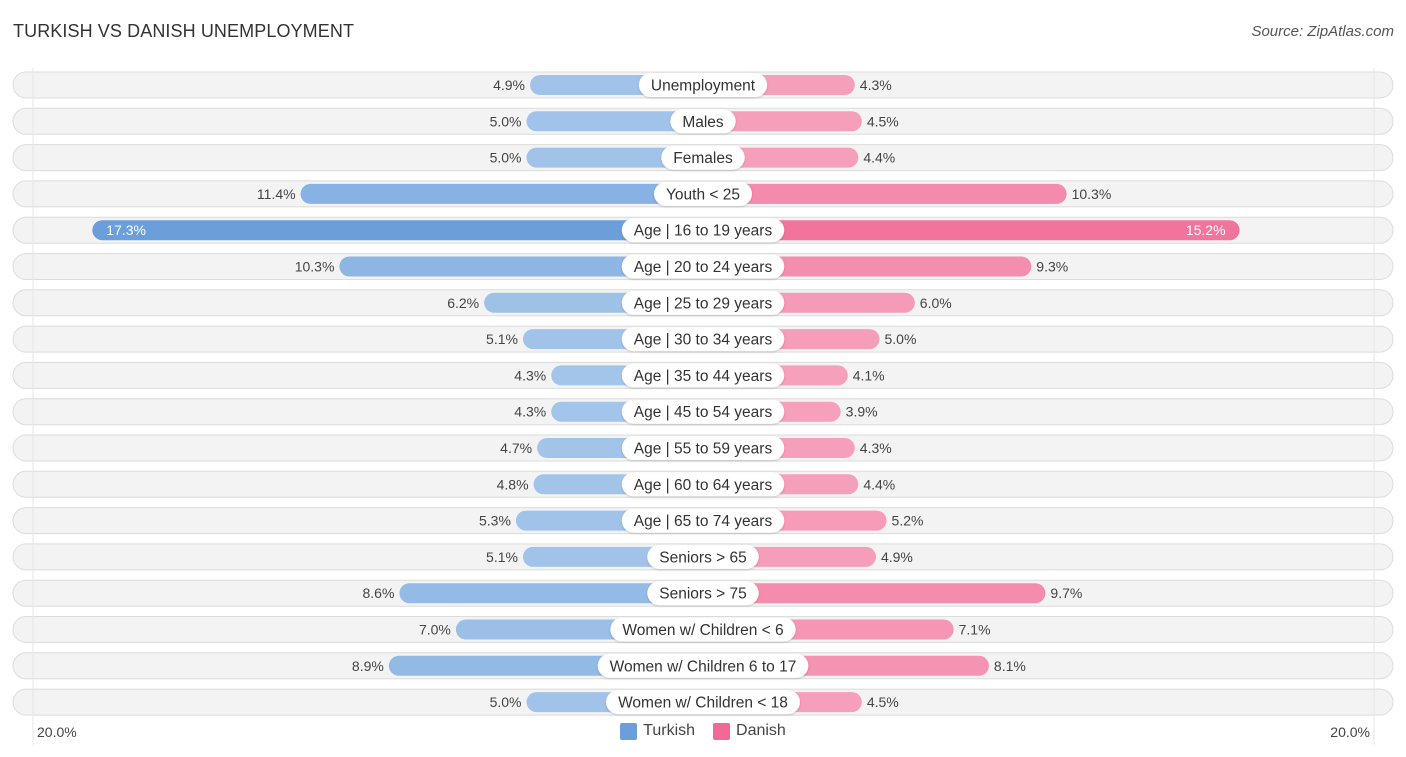 The image size is (1406, 757). I want to click on category-label: Age | 30 to 34 years, so click(703, 340).